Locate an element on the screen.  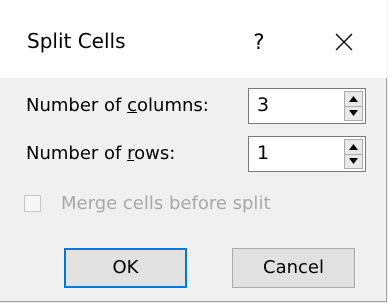
dialog-title: Split Cells is located at coordinates (76, 41).